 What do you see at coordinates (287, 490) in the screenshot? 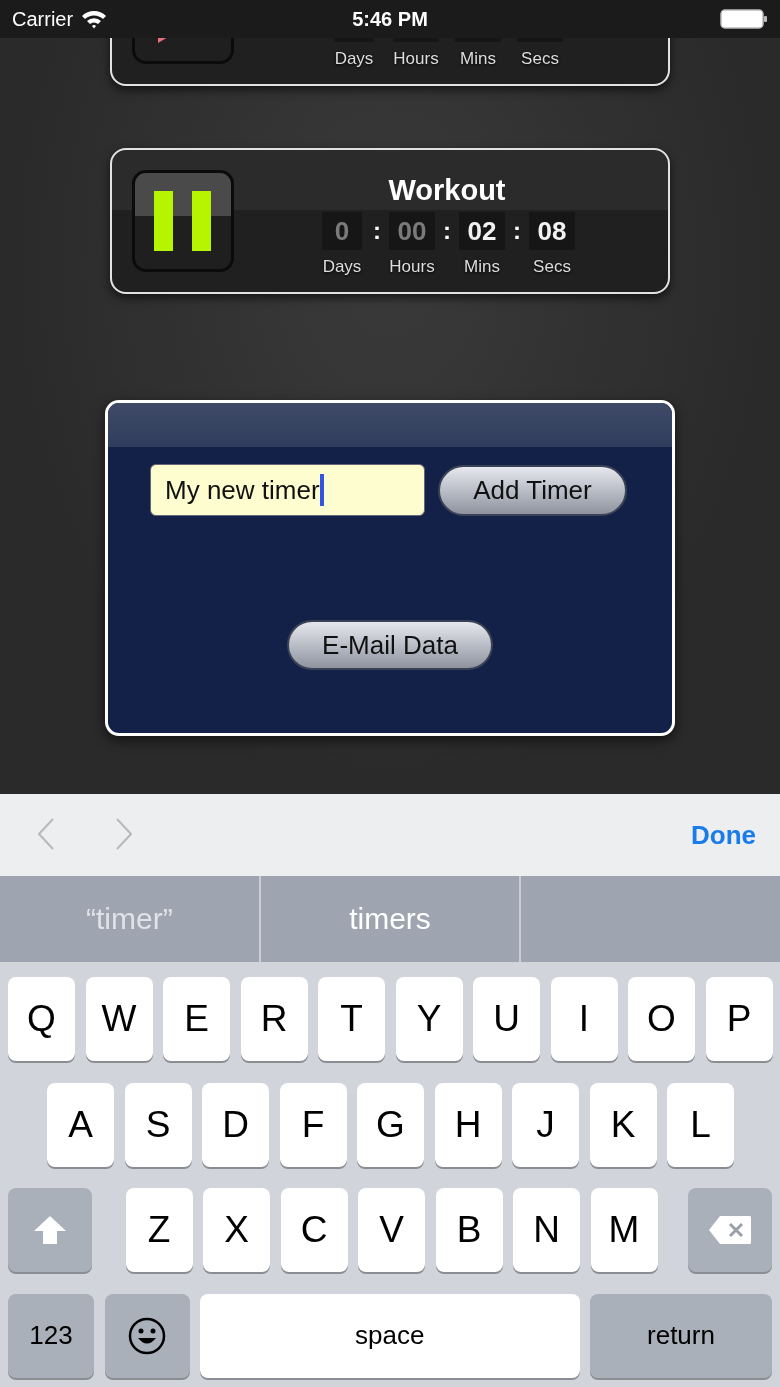
I see `timer-name-field: My new timer` at bounding box center [287, 490].